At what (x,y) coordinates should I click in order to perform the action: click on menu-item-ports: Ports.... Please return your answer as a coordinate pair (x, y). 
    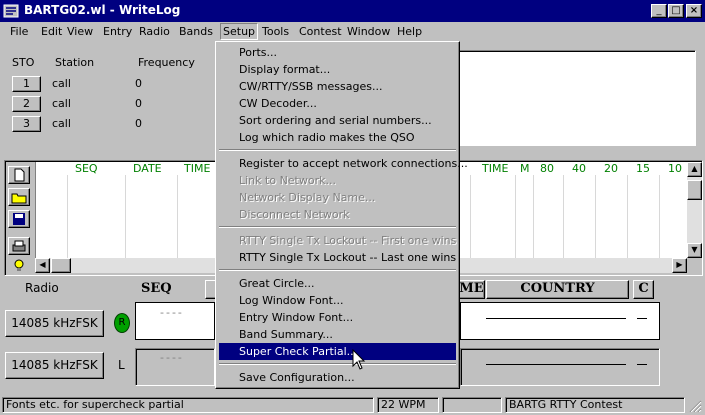
    Looking at the image, I should click on (258, 52).